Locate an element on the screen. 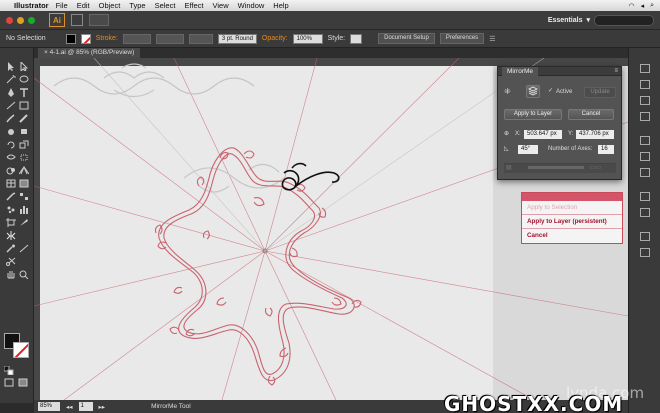 The width and height of the screenshot is (660, 413). shape-builder-tool-icon is located at coordinates (11, 170).